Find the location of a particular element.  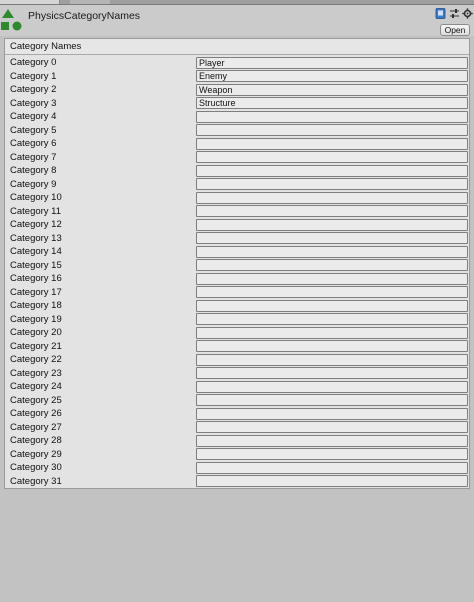

category-label: Category 25 is located at coordinates (36, 400).